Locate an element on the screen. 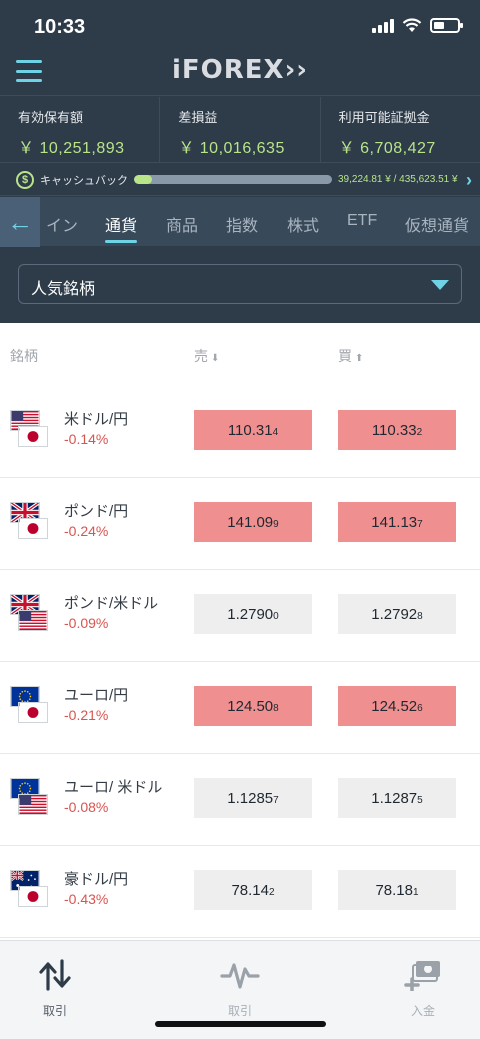 Image resolution: width=480 pixels, height=1039 pixels. pair-name: 豪ドル/円 is located at coordinates (96, 879).